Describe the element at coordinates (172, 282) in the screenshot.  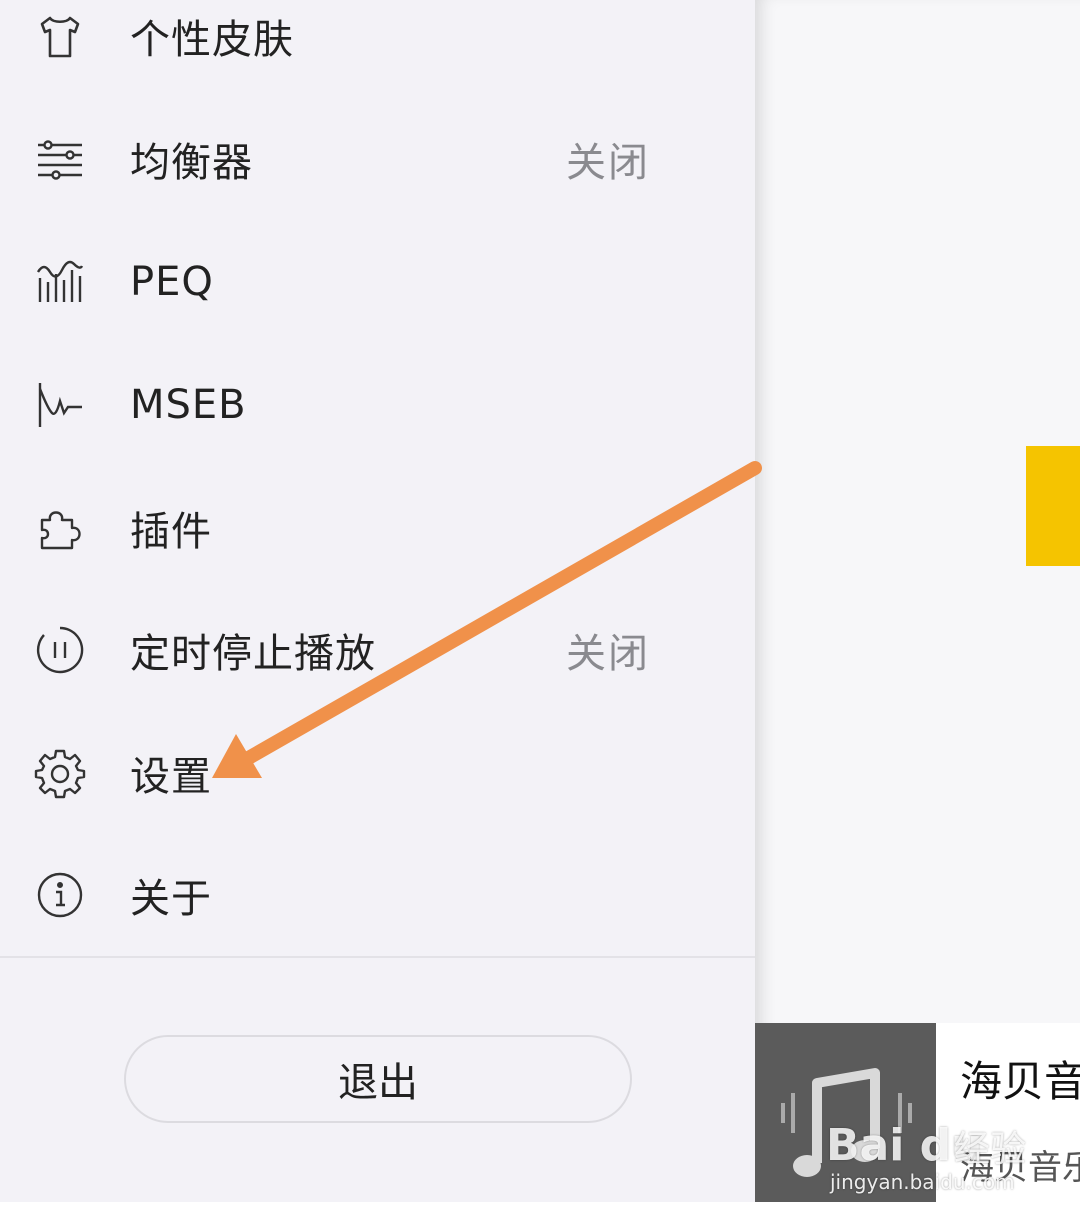
I see `menu-label: PEQ` at that location.